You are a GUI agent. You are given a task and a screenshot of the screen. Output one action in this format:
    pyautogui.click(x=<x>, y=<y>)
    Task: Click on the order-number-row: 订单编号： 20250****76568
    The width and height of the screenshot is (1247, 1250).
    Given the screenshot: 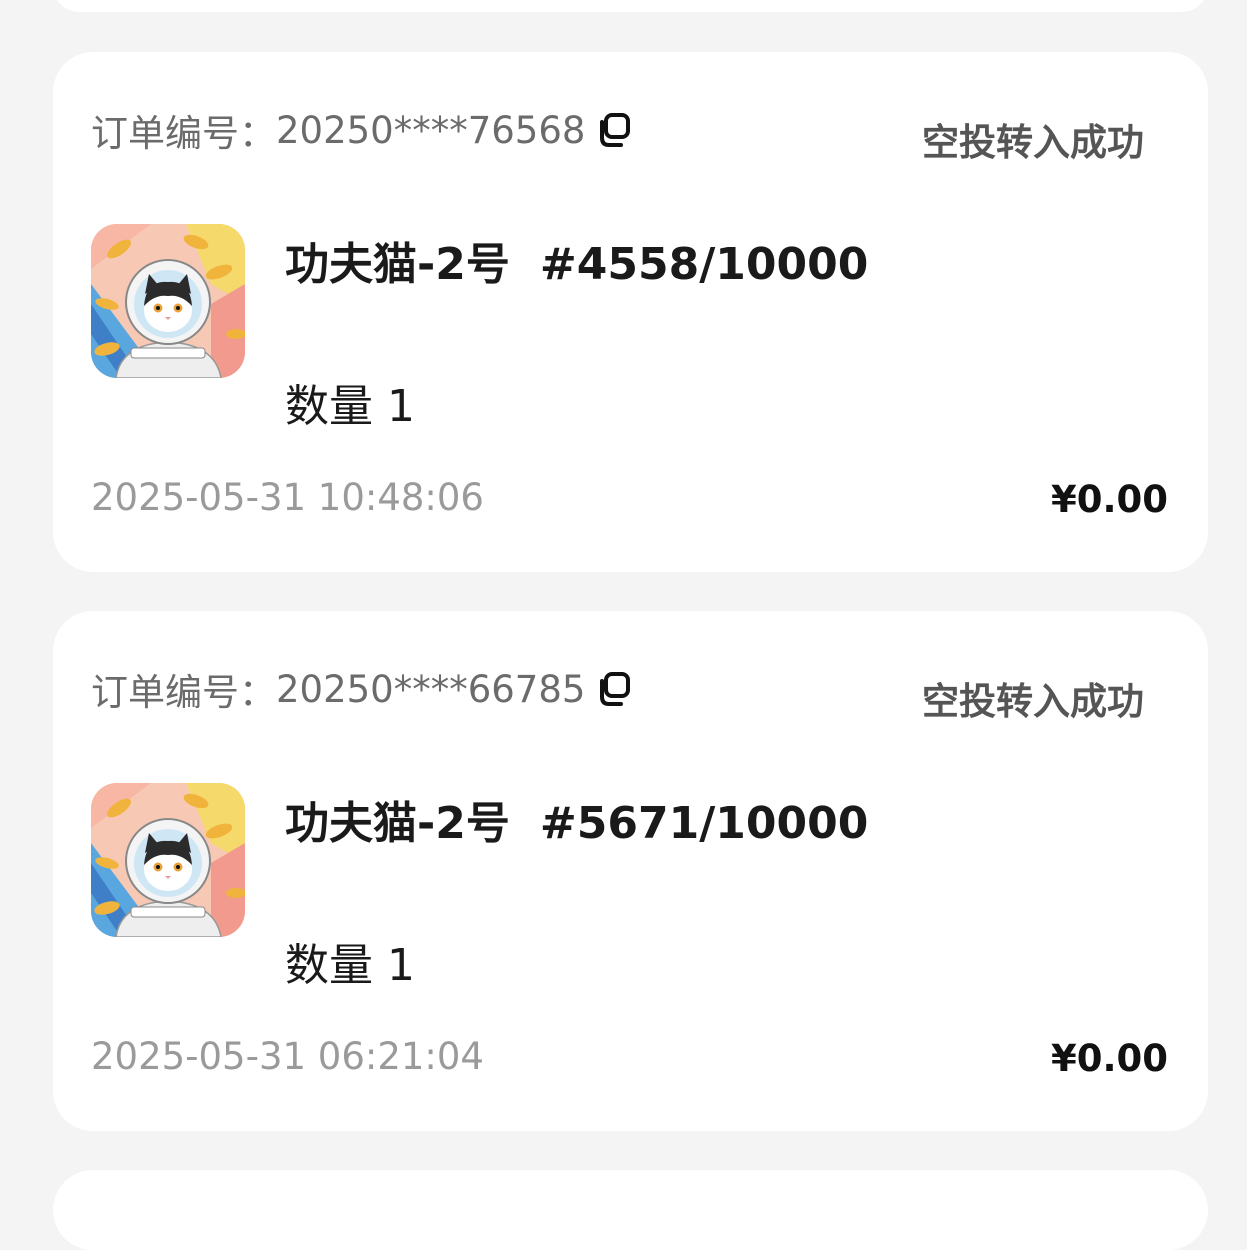 What is the action you would take?
    pyautogui.click(x=361, y=131)
    